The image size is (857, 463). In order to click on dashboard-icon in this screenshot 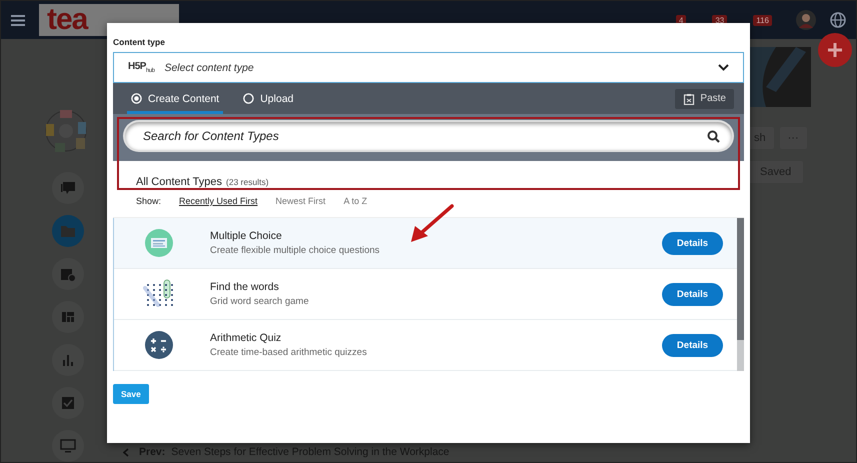, I will do `click(68, 317)`.